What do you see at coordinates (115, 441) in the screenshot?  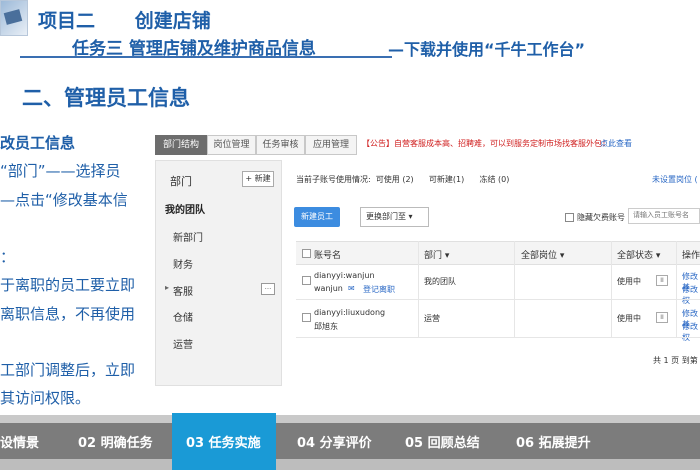 I see `nav-item-define-task: 02 明确任务` at bounding box center [115, 441].